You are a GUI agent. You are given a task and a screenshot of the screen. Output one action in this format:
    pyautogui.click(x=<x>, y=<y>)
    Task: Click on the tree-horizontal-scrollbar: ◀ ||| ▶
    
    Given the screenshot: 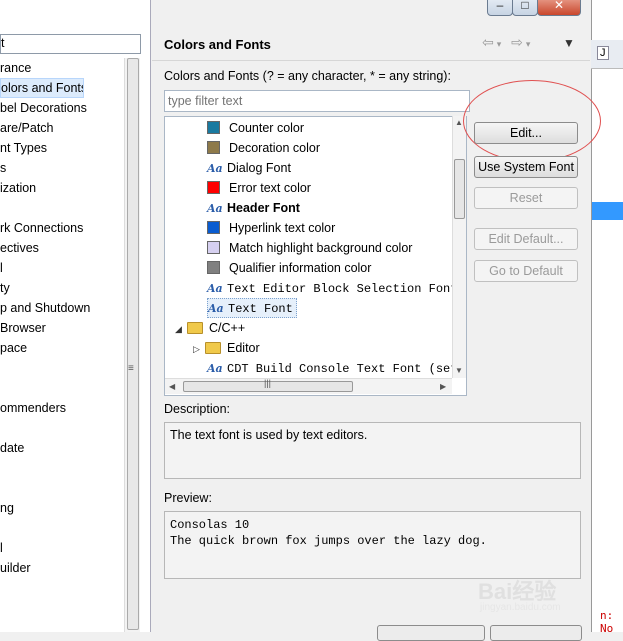 What is the action you would take?
    pyautogui.click(x=308, y=386)
    